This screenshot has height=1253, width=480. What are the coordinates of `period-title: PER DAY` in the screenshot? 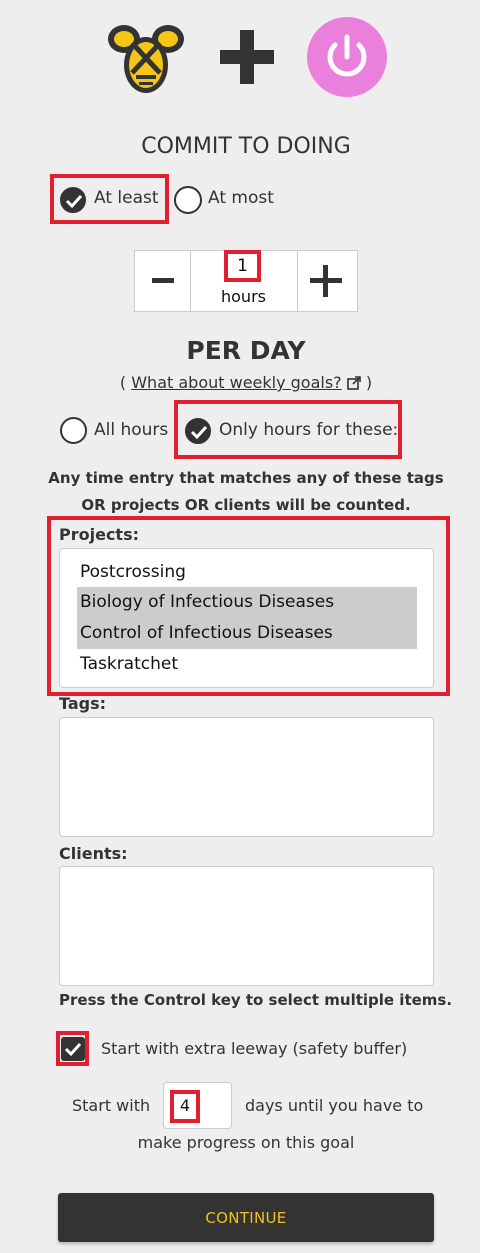 It's located at (246, 350).